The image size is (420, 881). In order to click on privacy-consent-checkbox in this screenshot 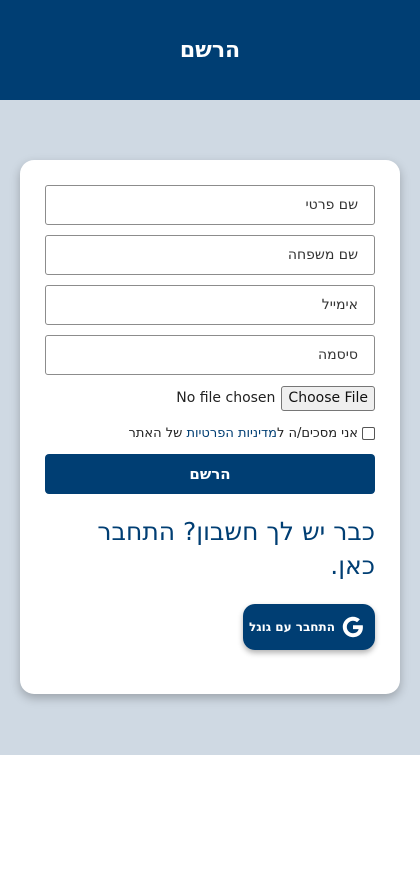, I will do `click(368, 433)`.